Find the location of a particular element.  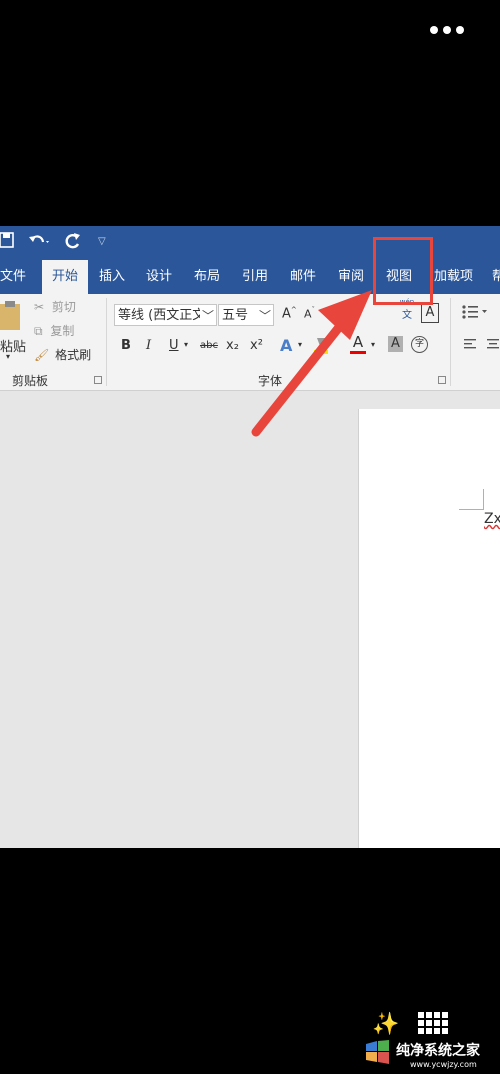

format-painter-button: 🖌 格式刷 is located at coordinates (62, 354).